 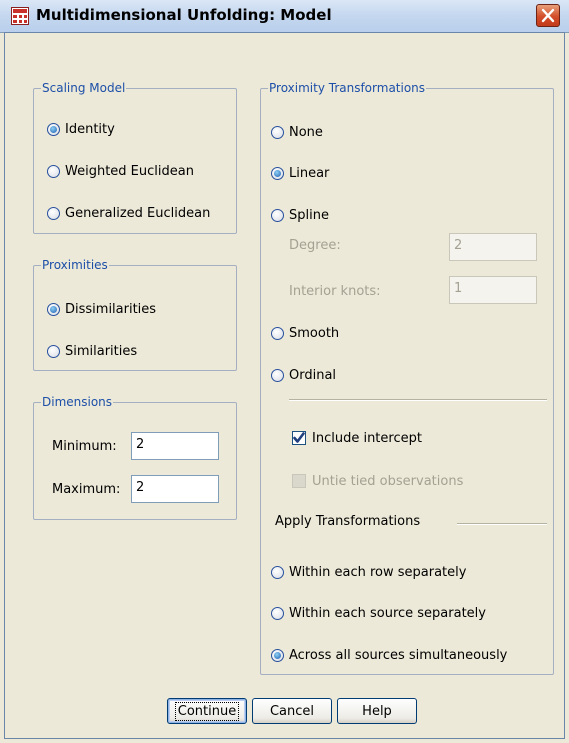 I want to click on cancel-button-label: Cancel, so click(x=292, y=711).